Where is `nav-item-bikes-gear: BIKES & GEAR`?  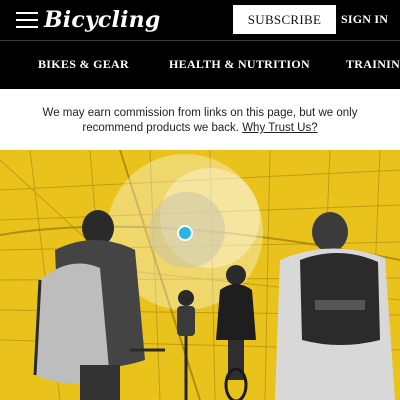 nav-item-bikes-gear: BIKES & GEAR is located at coordinates (83, 64).